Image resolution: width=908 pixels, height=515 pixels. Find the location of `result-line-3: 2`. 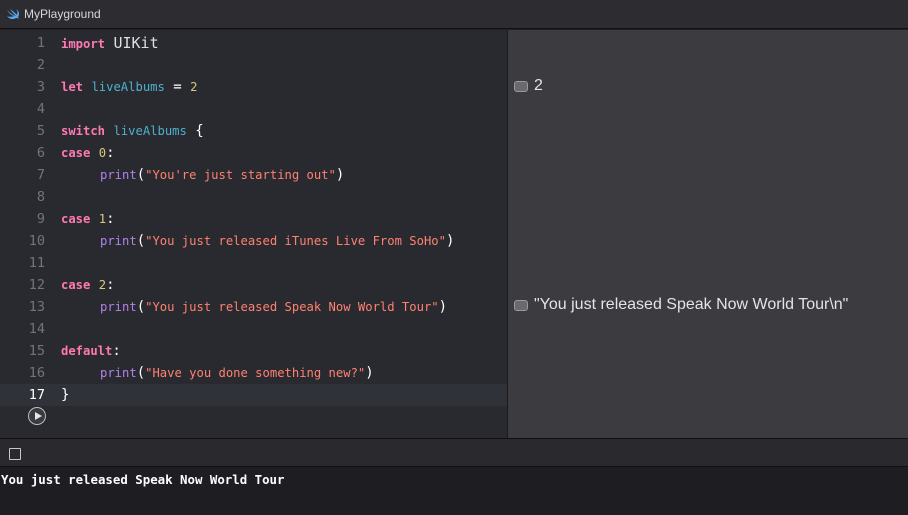

result-line-3: 2 is located at coordinates (528, 86).